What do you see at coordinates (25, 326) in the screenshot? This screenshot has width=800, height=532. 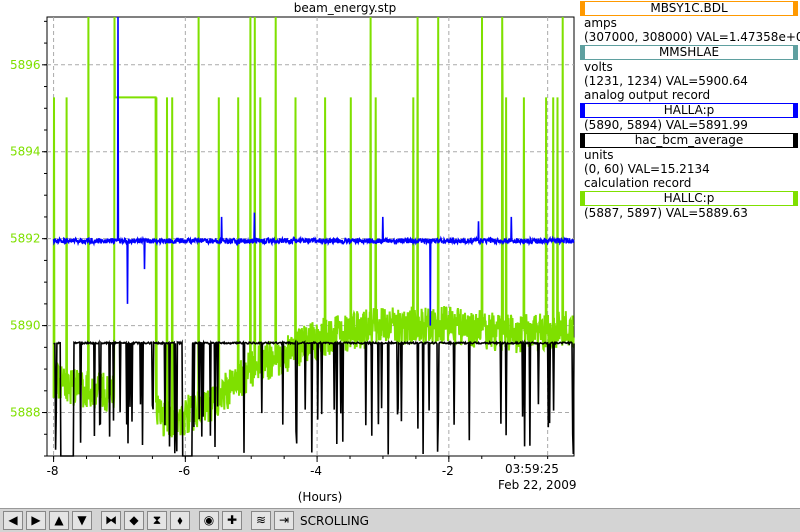 I see `y-tick-label: 5890` at bounding box center [25, 326].